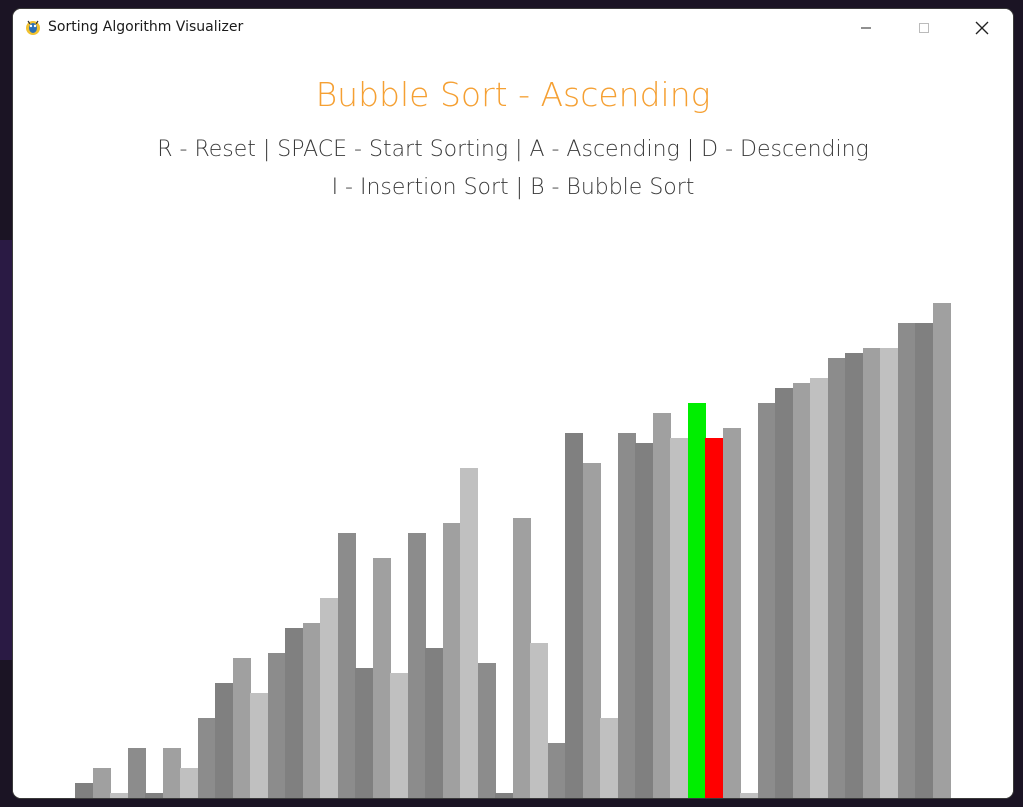 The image size is (1023, 807). I want to click on maximize-icon, so click(924, 28).